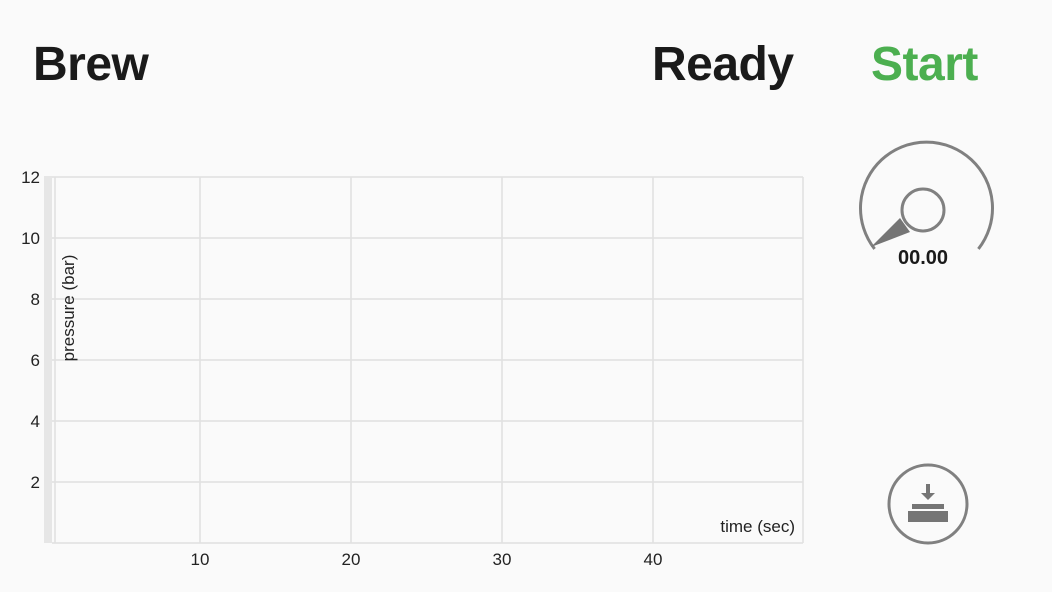 This screenshot has width=1052, height=592. What do you see at coordinates (35, 482) in the screenshot?
I see `y-tick-label: 2` at bounding box center [35, 482].